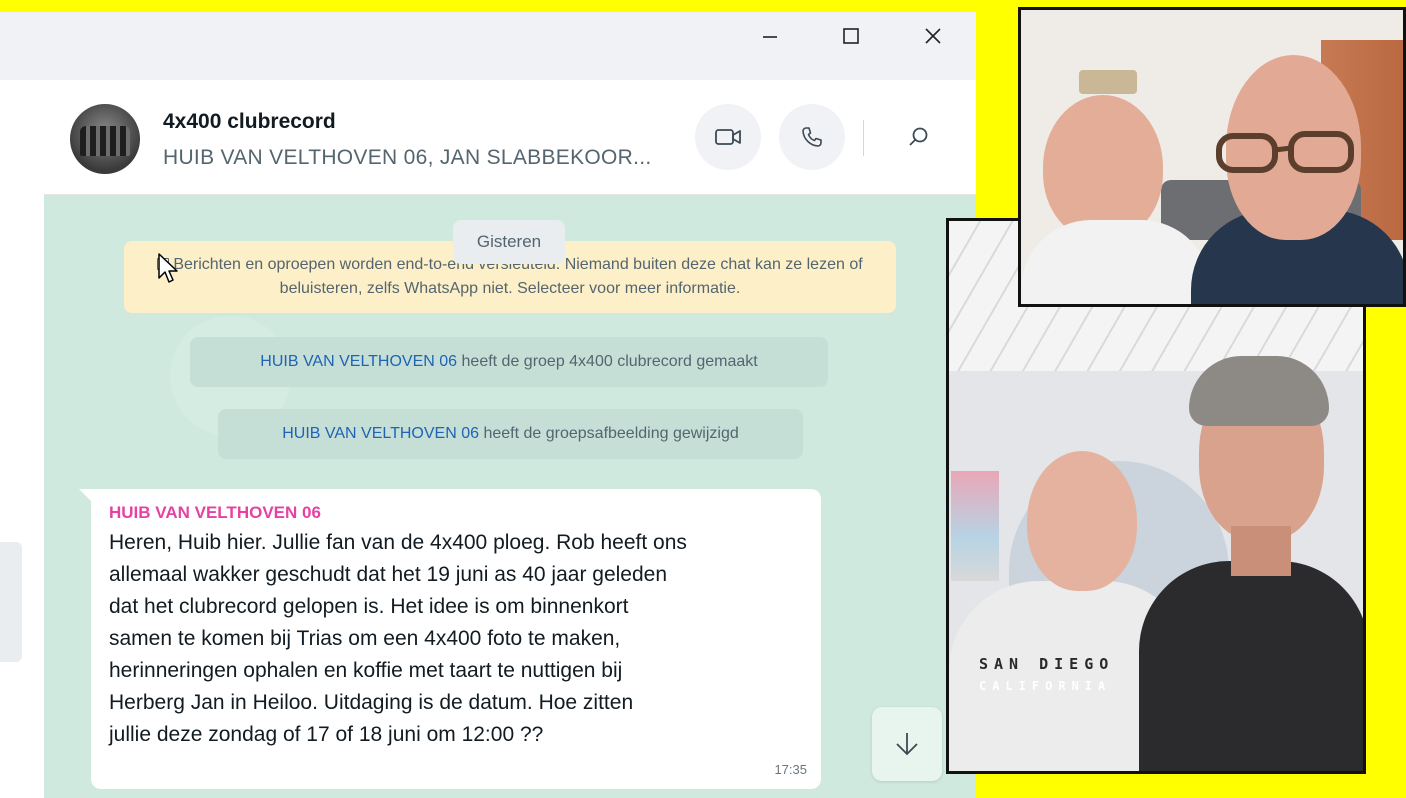 The height and width of the screenshot is (798, 1406). What do you see at coordinates (1045, 686) in the screenshot?
I see `shirt-text-line2: CALIFORNIA` at bounding box center [1045, 686].